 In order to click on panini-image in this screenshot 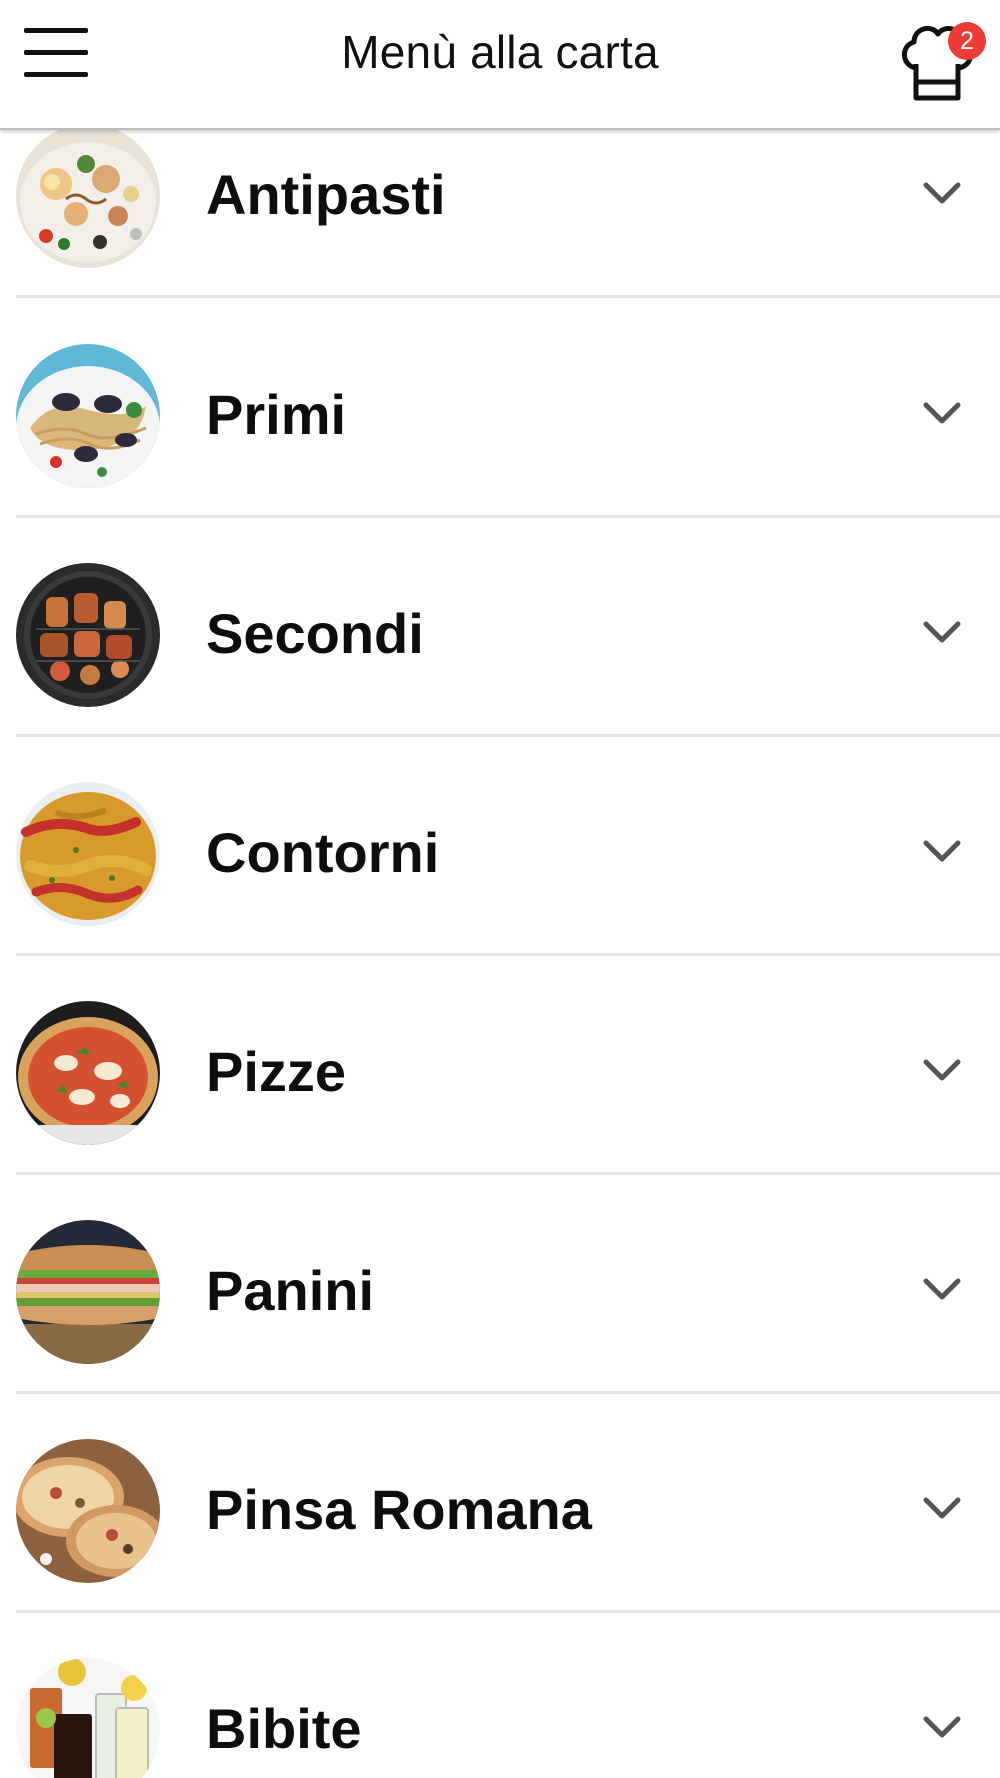, I will do `click(88, 1292)`.